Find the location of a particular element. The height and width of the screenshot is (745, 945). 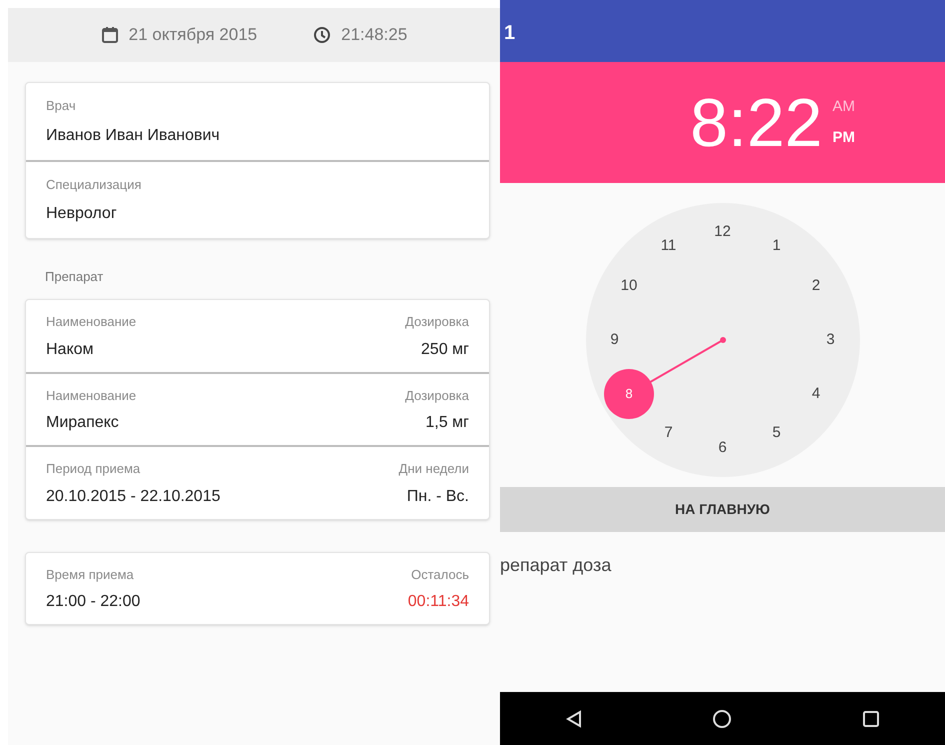

hour-option: 7 is located at coordinates (668, 434).